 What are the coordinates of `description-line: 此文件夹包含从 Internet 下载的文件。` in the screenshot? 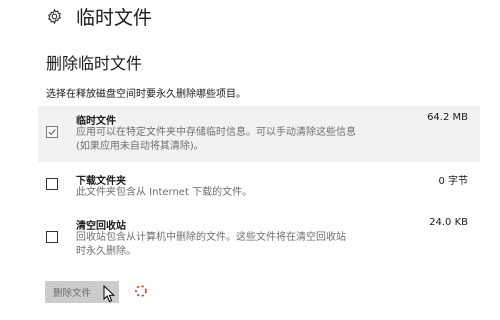 It's located at (164, 192).